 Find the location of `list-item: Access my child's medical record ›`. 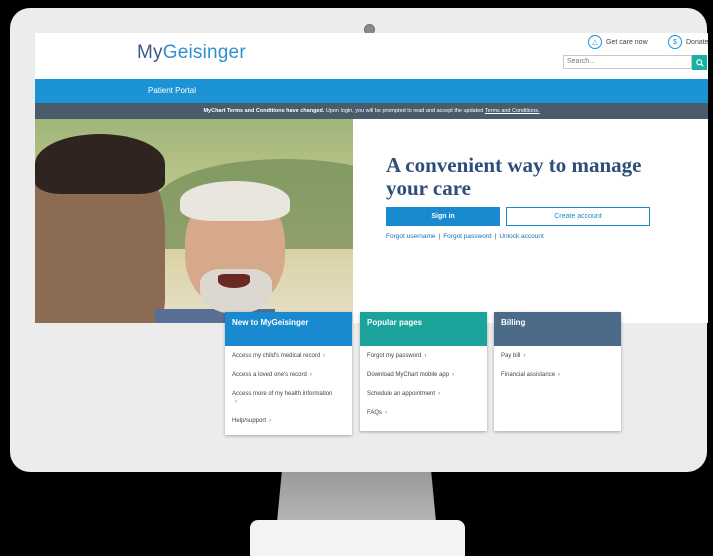

list-item: Access my child's medical record › is located at coordinates (288, 356).